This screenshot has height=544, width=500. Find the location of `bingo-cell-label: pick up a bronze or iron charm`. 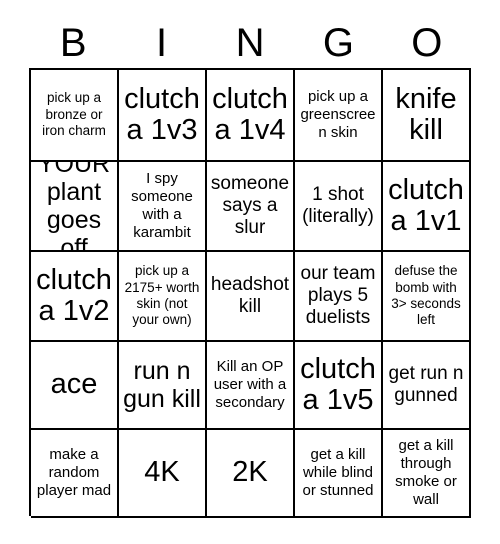

bingo-cell-label: pick up a bronze or iron charm is located at coordinates (74, 114).